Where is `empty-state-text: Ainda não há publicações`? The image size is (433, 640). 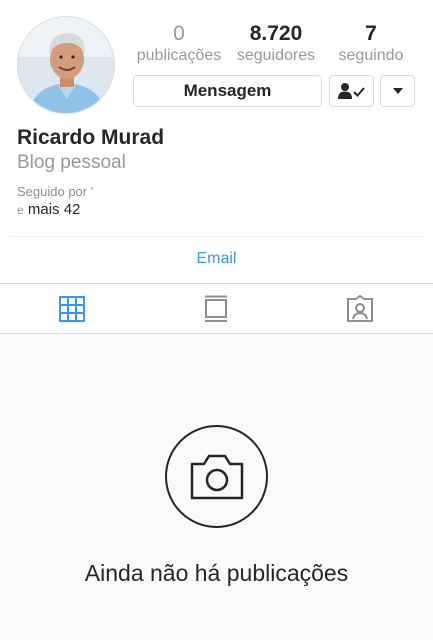 empty-state-text: Ainda não há publicações is located at coordinates (216, 573).